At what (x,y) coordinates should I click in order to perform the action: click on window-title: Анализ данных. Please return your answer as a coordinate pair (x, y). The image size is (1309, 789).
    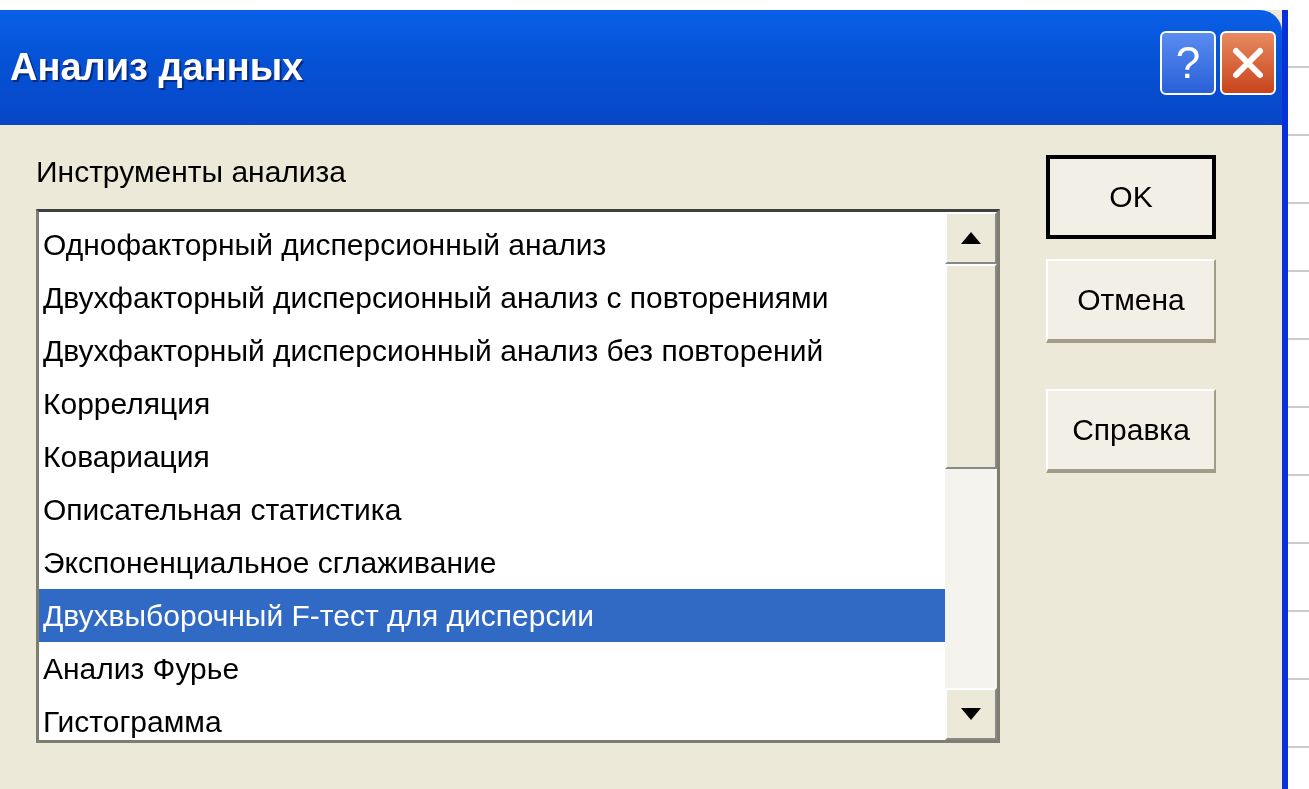
    Looking at the image, I should click on (157, 67).